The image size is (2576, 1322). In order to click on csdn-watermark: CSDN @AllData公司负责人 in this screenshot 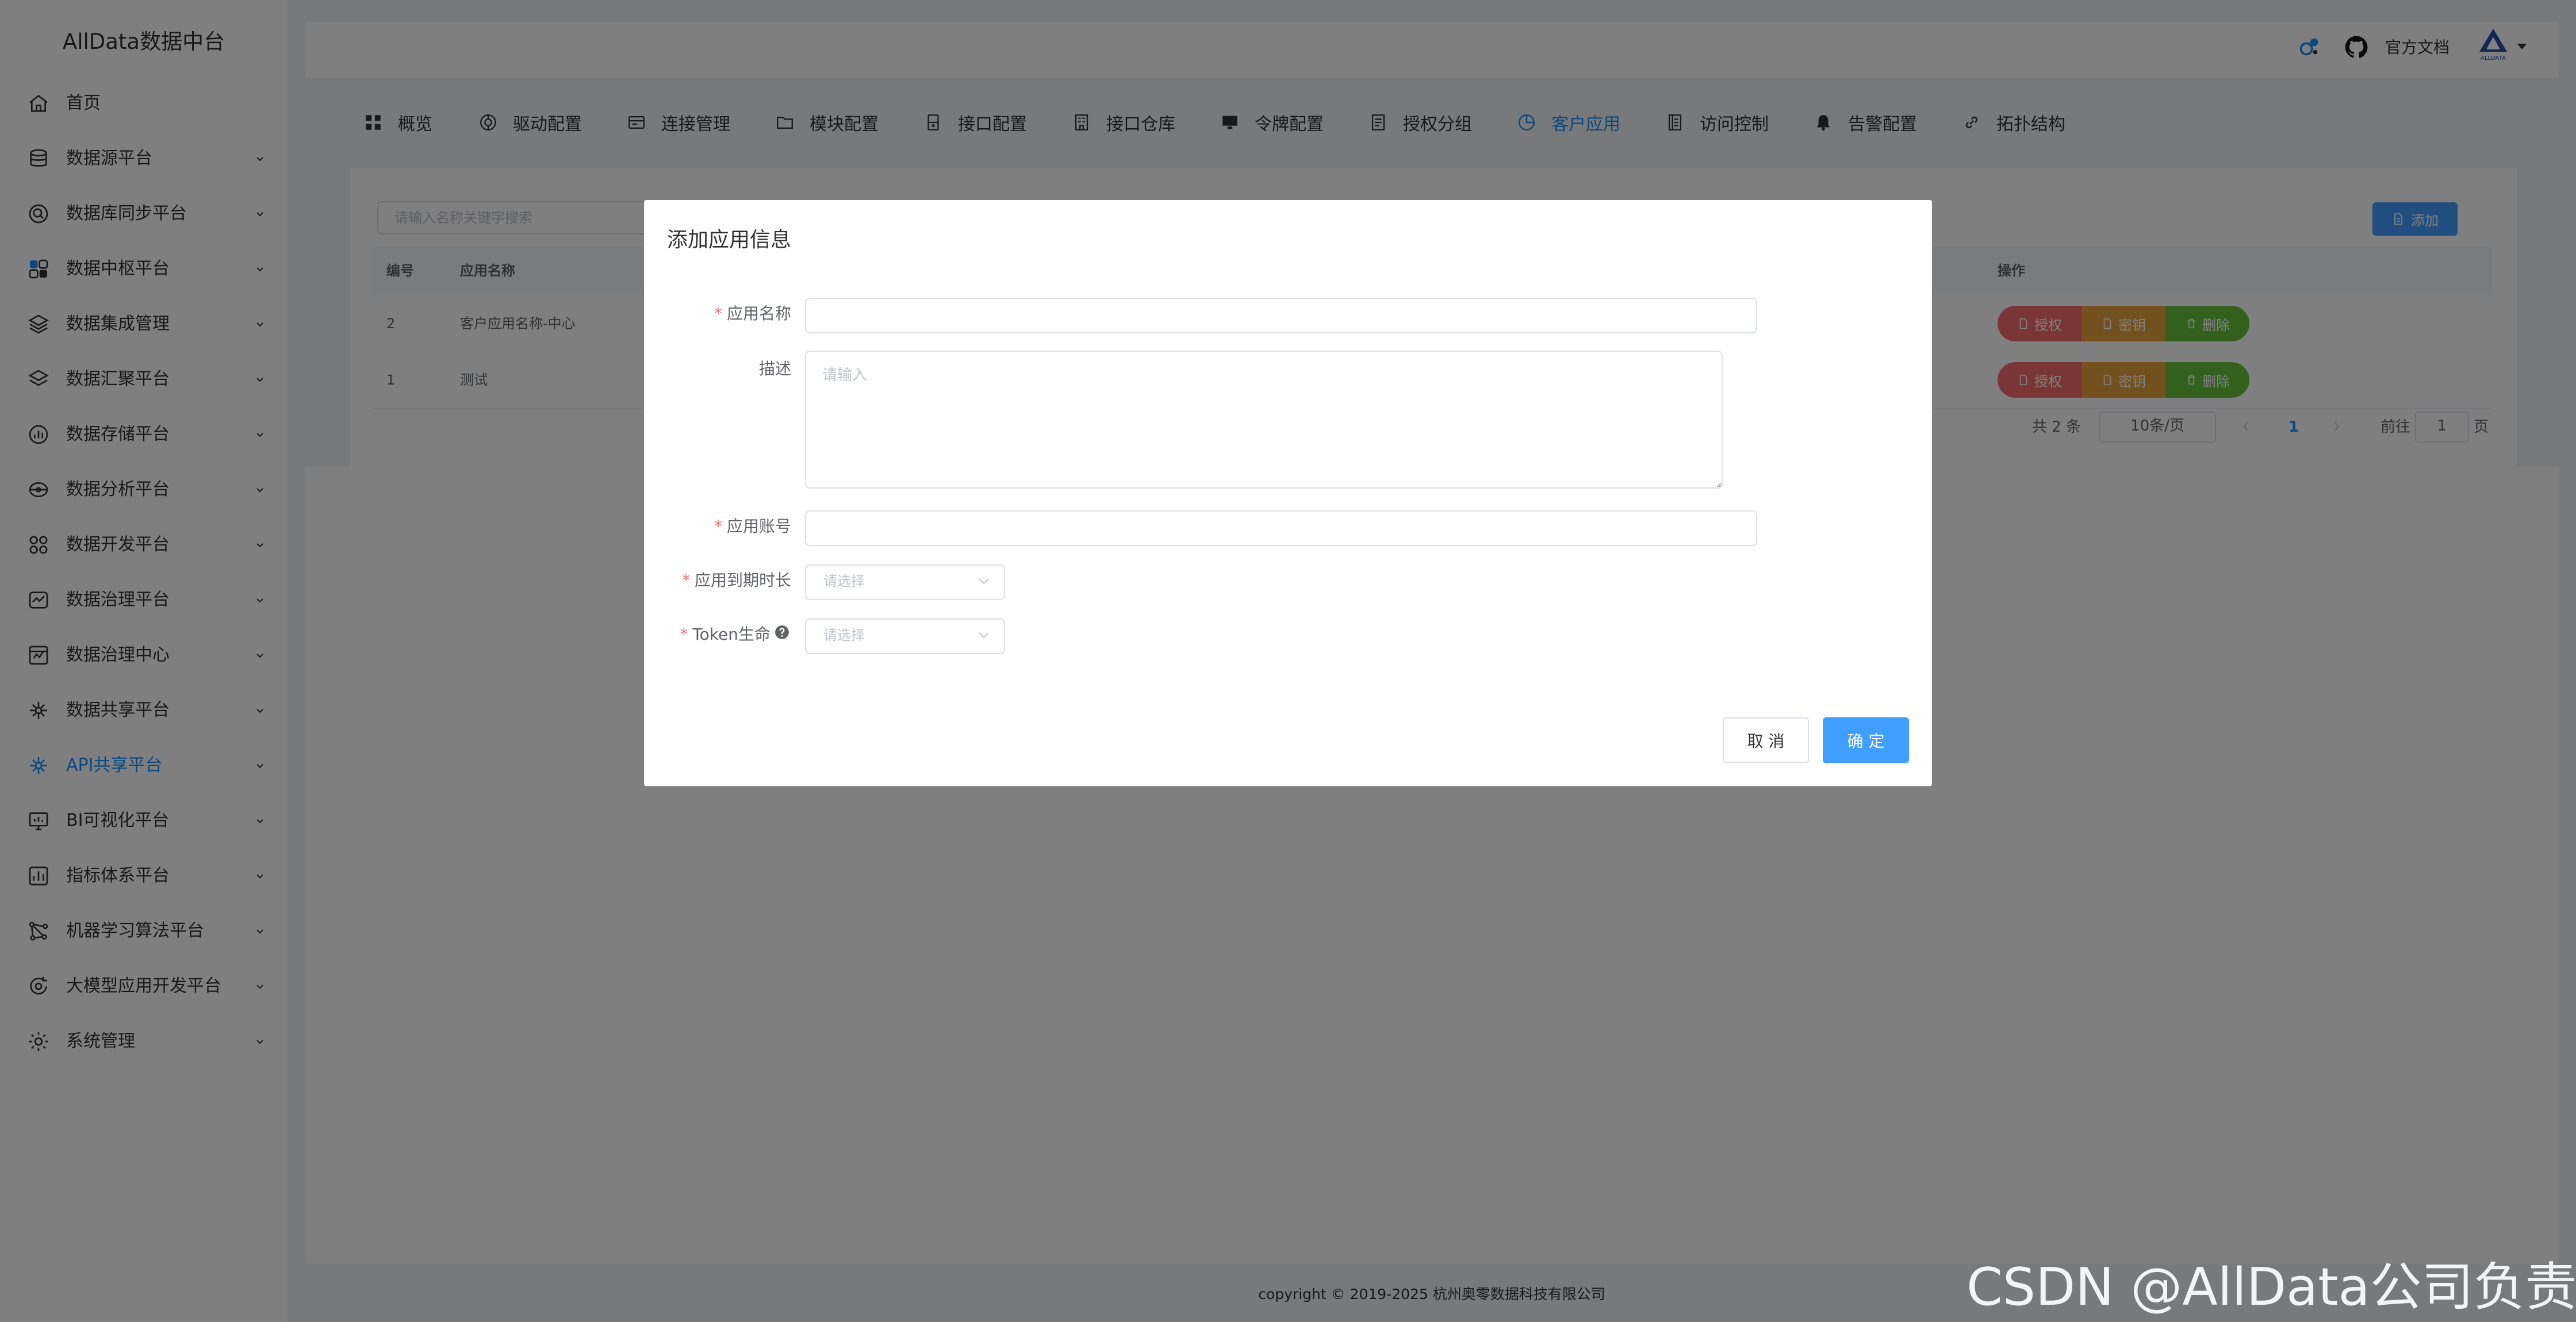, I will do `click(2271, 1287)`.